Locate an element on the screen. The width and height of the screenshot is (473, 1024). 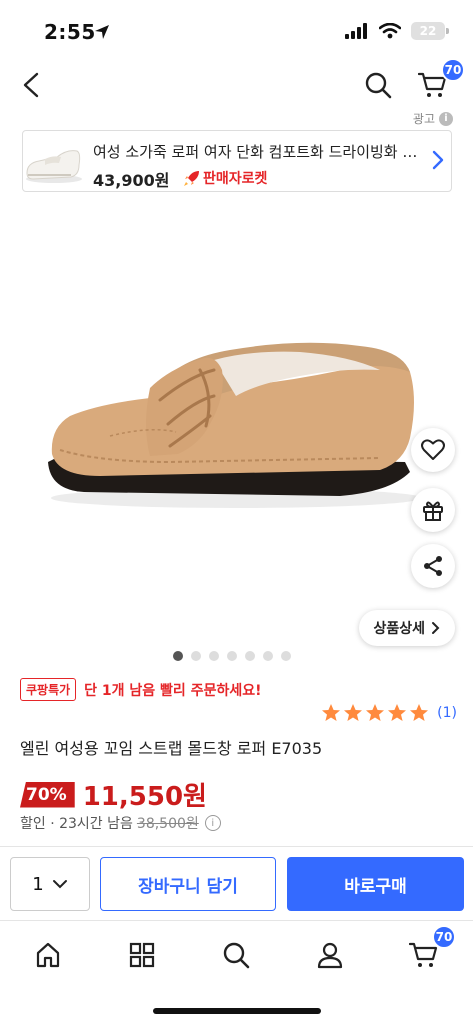
top-nav: 70 is located at coordinates (236, 84).